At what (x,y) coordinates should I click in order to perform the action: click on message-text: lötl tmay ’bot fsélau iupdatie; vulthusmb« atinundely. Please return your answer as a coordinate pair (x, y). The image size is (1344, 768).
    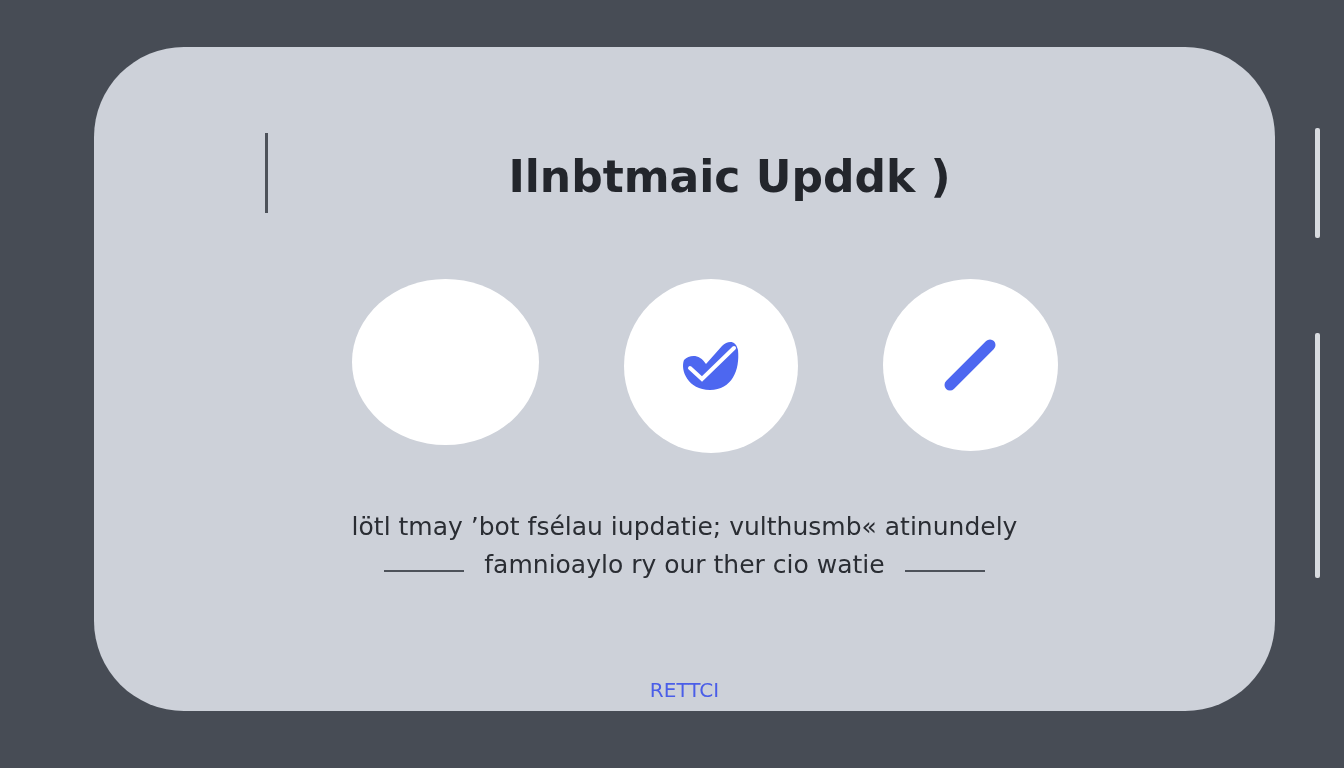
    Looking at the image, I should click on (684, 527).